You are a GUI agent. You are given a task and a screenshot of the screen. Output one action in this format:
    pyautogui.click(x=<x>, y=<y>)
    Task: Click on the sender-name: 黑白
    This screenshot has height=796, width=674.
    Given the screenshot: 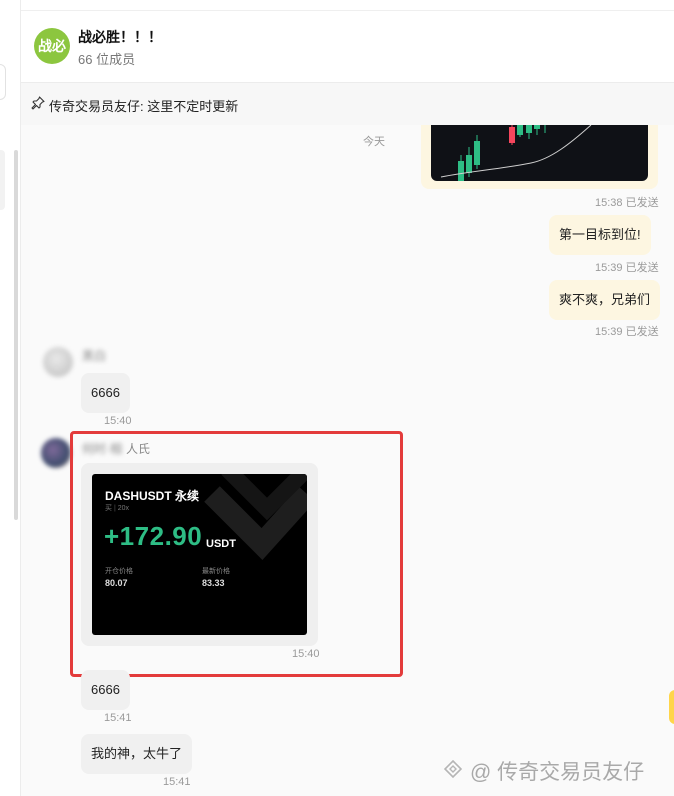 What is the action you would take?
    pyautogui.click(x=94, y=355)
    